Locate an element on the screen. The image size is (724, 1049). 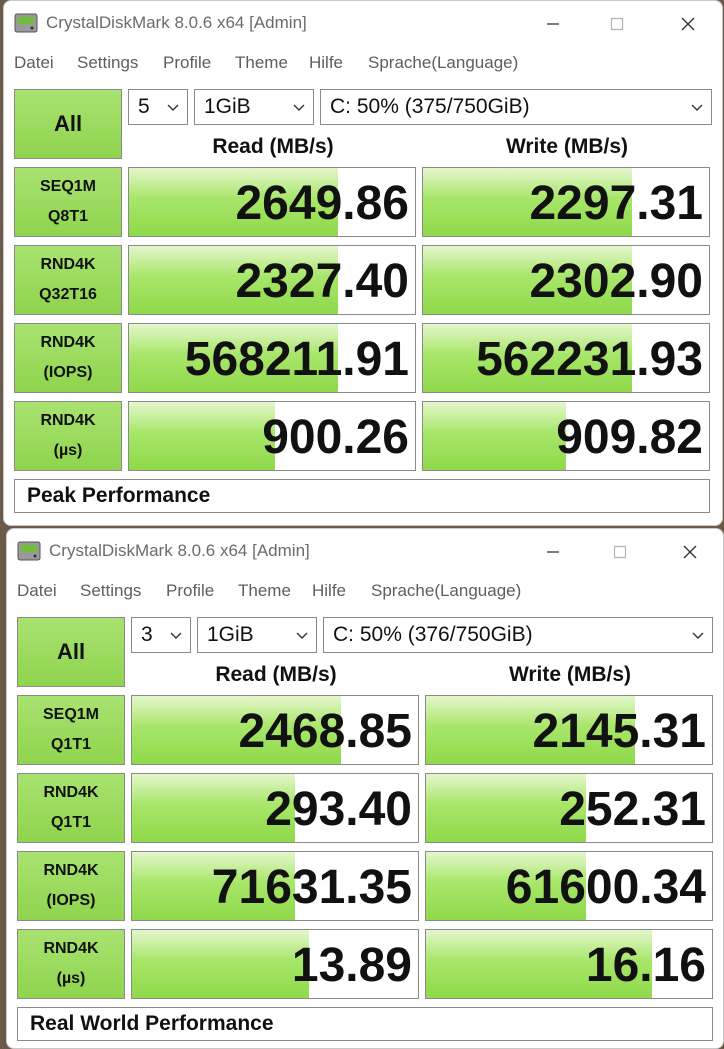
read-result-cell: 2468.85 is located at coordinates (275, 730).